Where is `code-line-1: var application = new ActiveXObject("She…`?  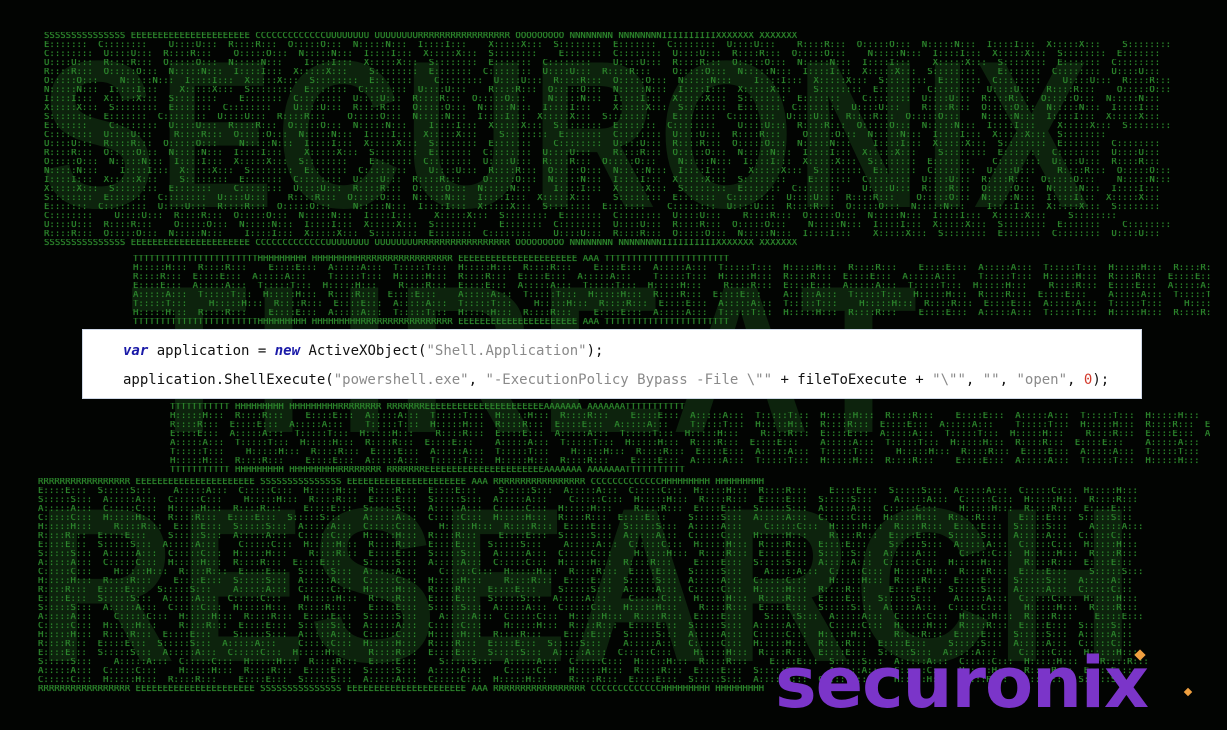
code-line-1: var application = new ActiveXObject("She… is located at coordinates (363, 351).